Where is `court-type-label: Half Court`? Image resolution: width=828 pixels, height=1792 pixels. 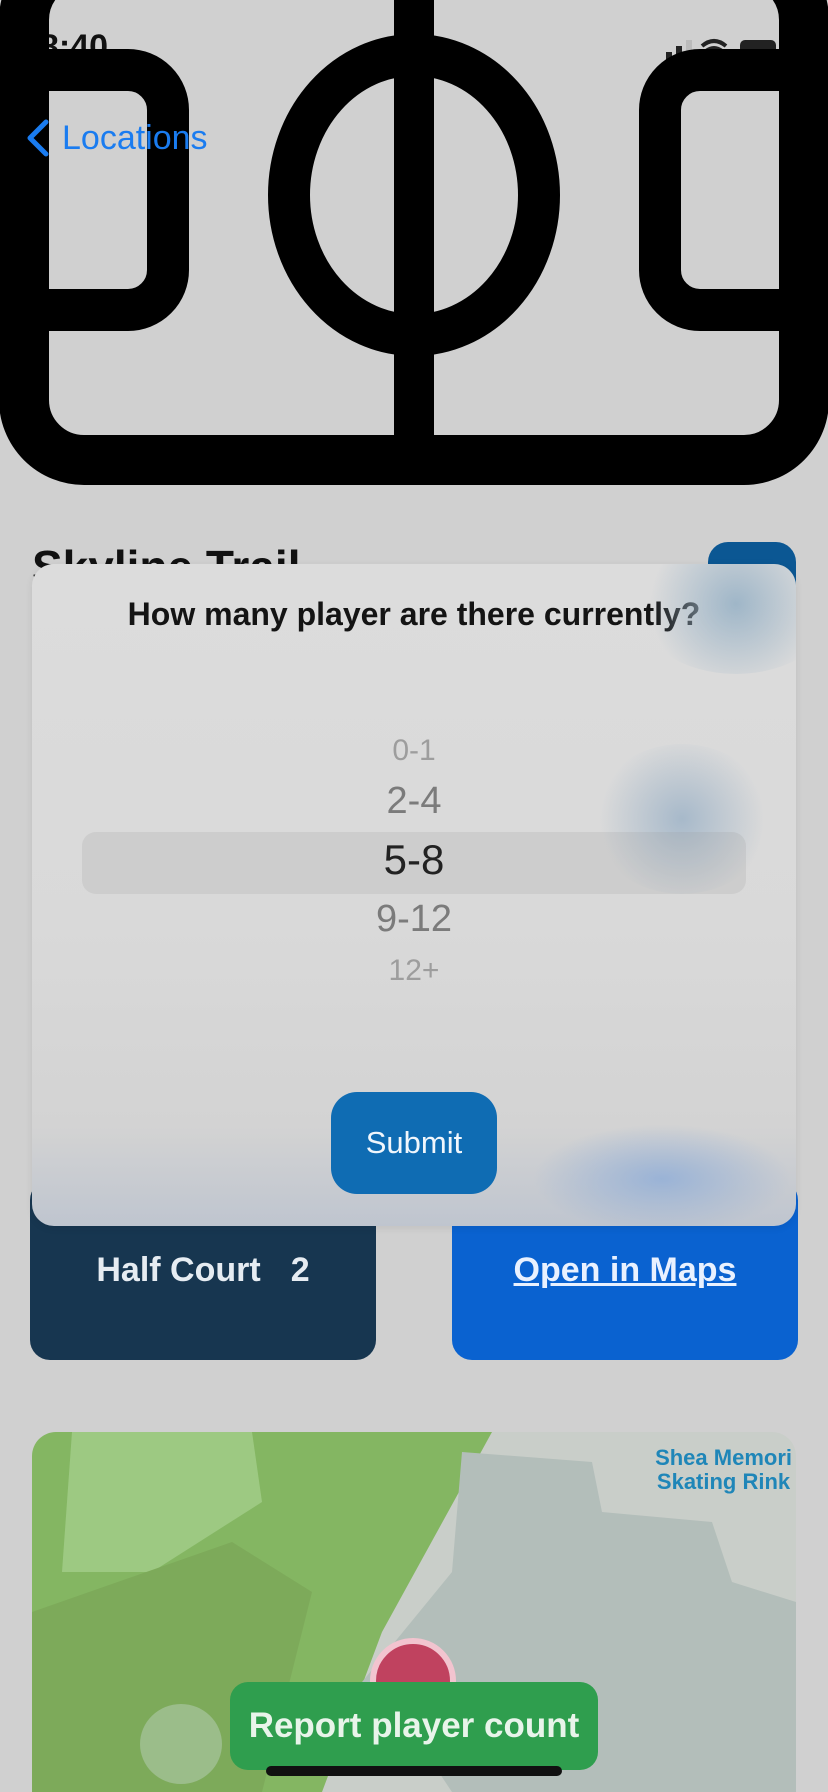
court-type-label: Half Court is located at coordinates (178, 1269).